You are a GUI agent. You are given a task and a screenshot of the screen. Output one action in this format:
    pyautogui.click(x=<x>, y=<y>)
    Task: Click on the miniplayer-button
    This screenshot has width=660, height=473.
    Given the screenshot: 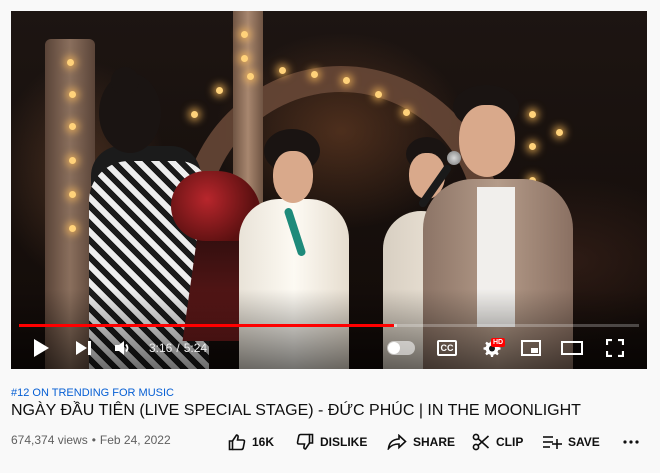 What is the action you would take?
    pyautogui.click(x=531, y=348)
    